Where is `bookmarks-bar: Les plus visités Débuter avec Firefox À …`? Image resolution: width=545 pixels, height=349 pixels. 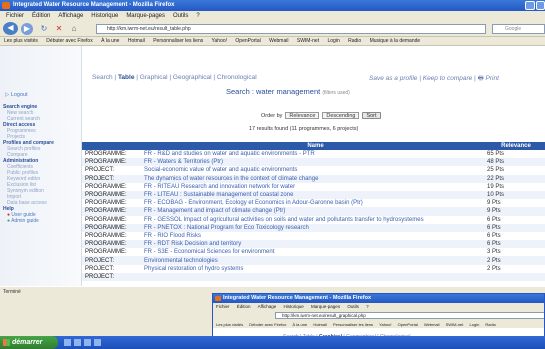
bookmarks-bar: Les plus visités Débuter avec Firefox À … is located at coordinates (272, 41).